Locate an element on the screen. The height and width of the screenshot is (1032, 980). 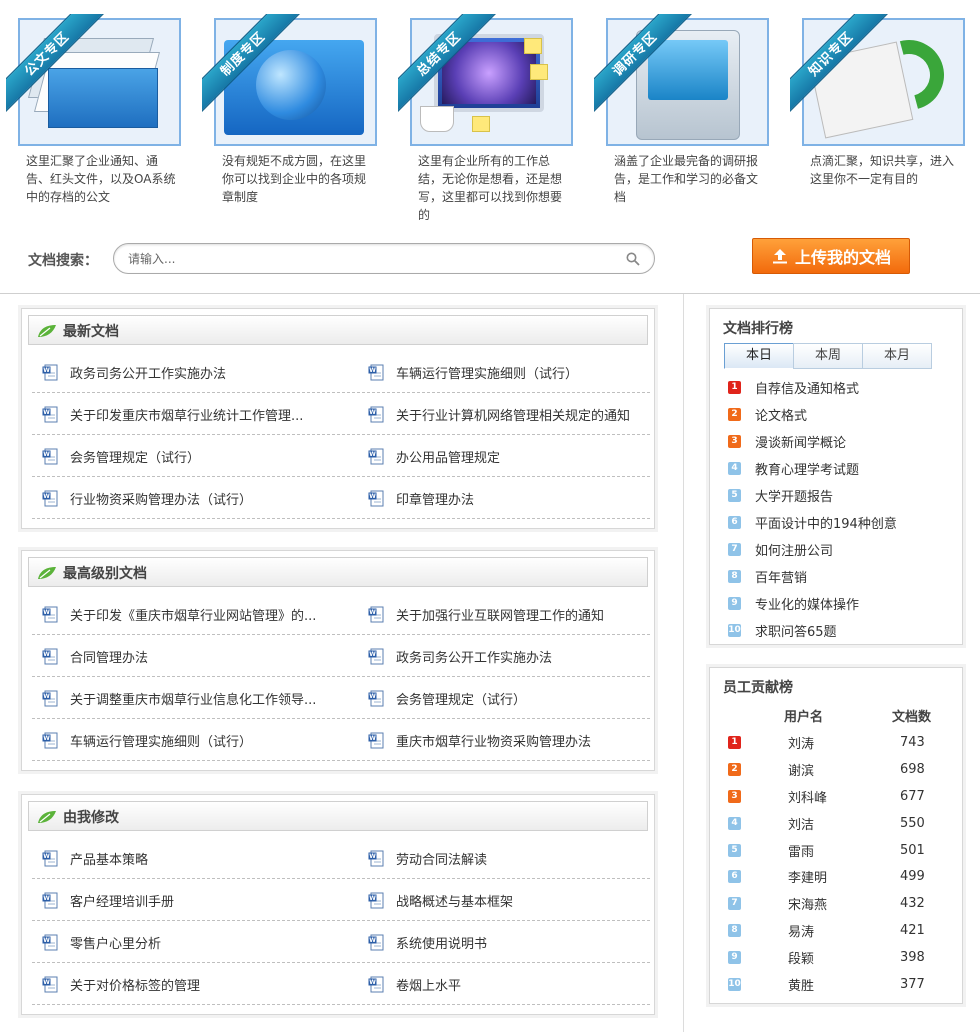
user-name: 段颖 is located at coordinates (801, 957).